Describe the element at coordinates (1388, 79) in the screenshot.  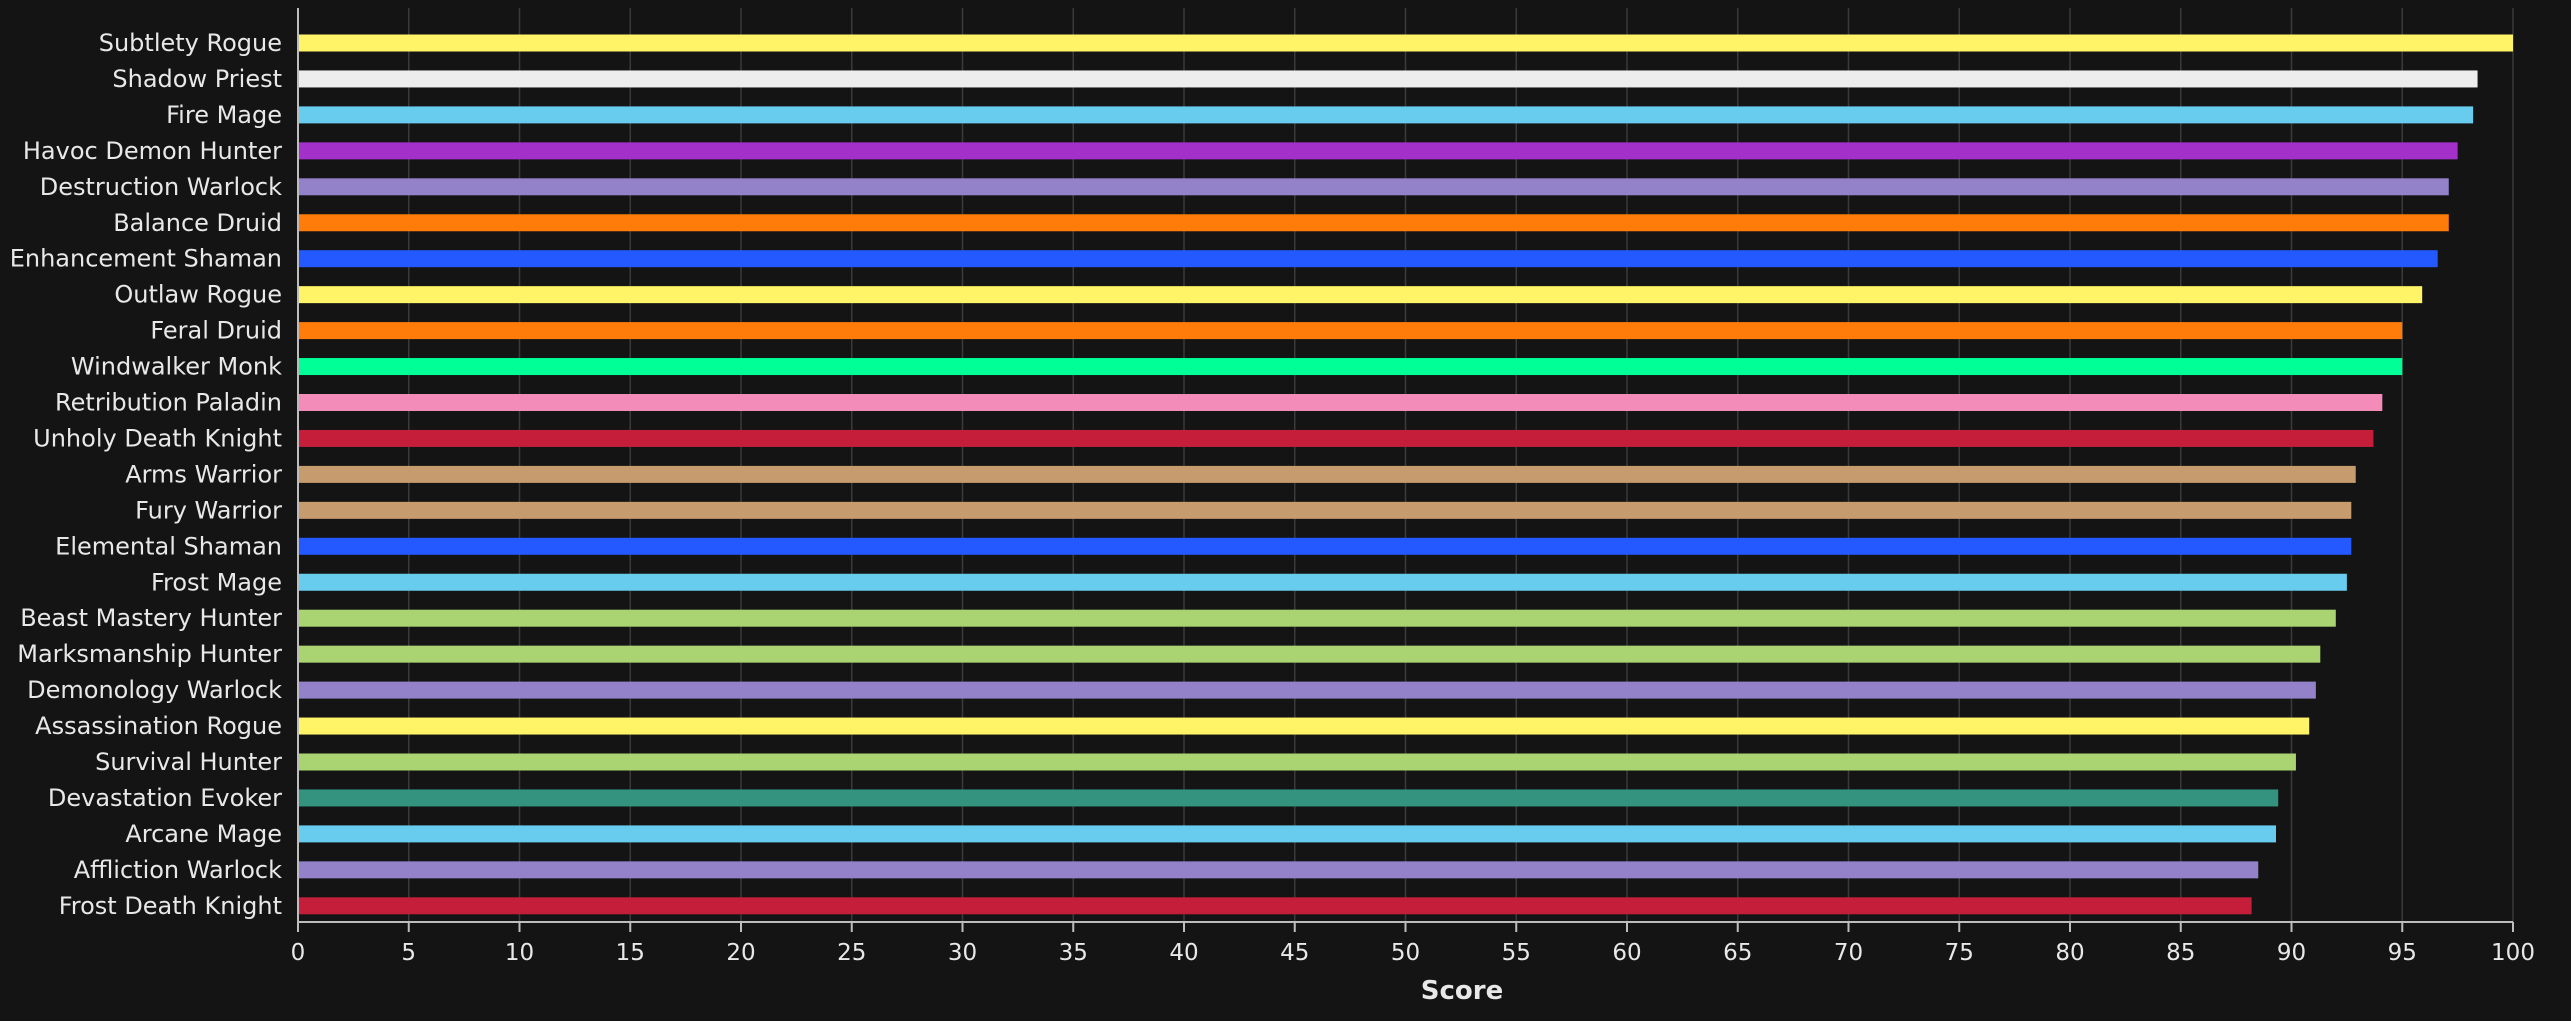
I see `bar-shadow-priest` at that location.